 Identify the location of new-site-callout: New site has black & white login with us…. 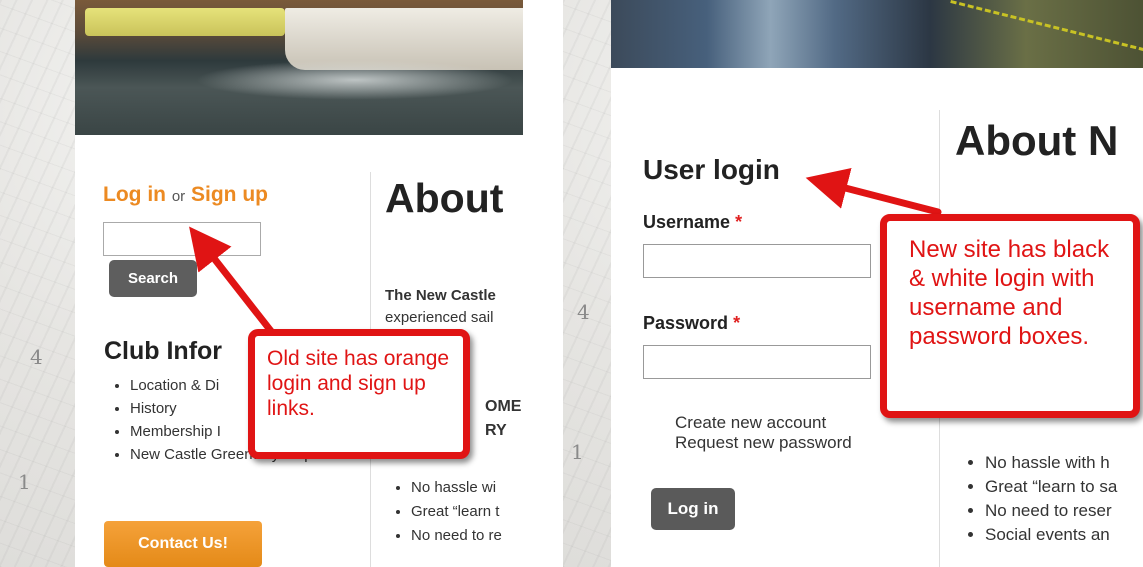
(1010, 316).